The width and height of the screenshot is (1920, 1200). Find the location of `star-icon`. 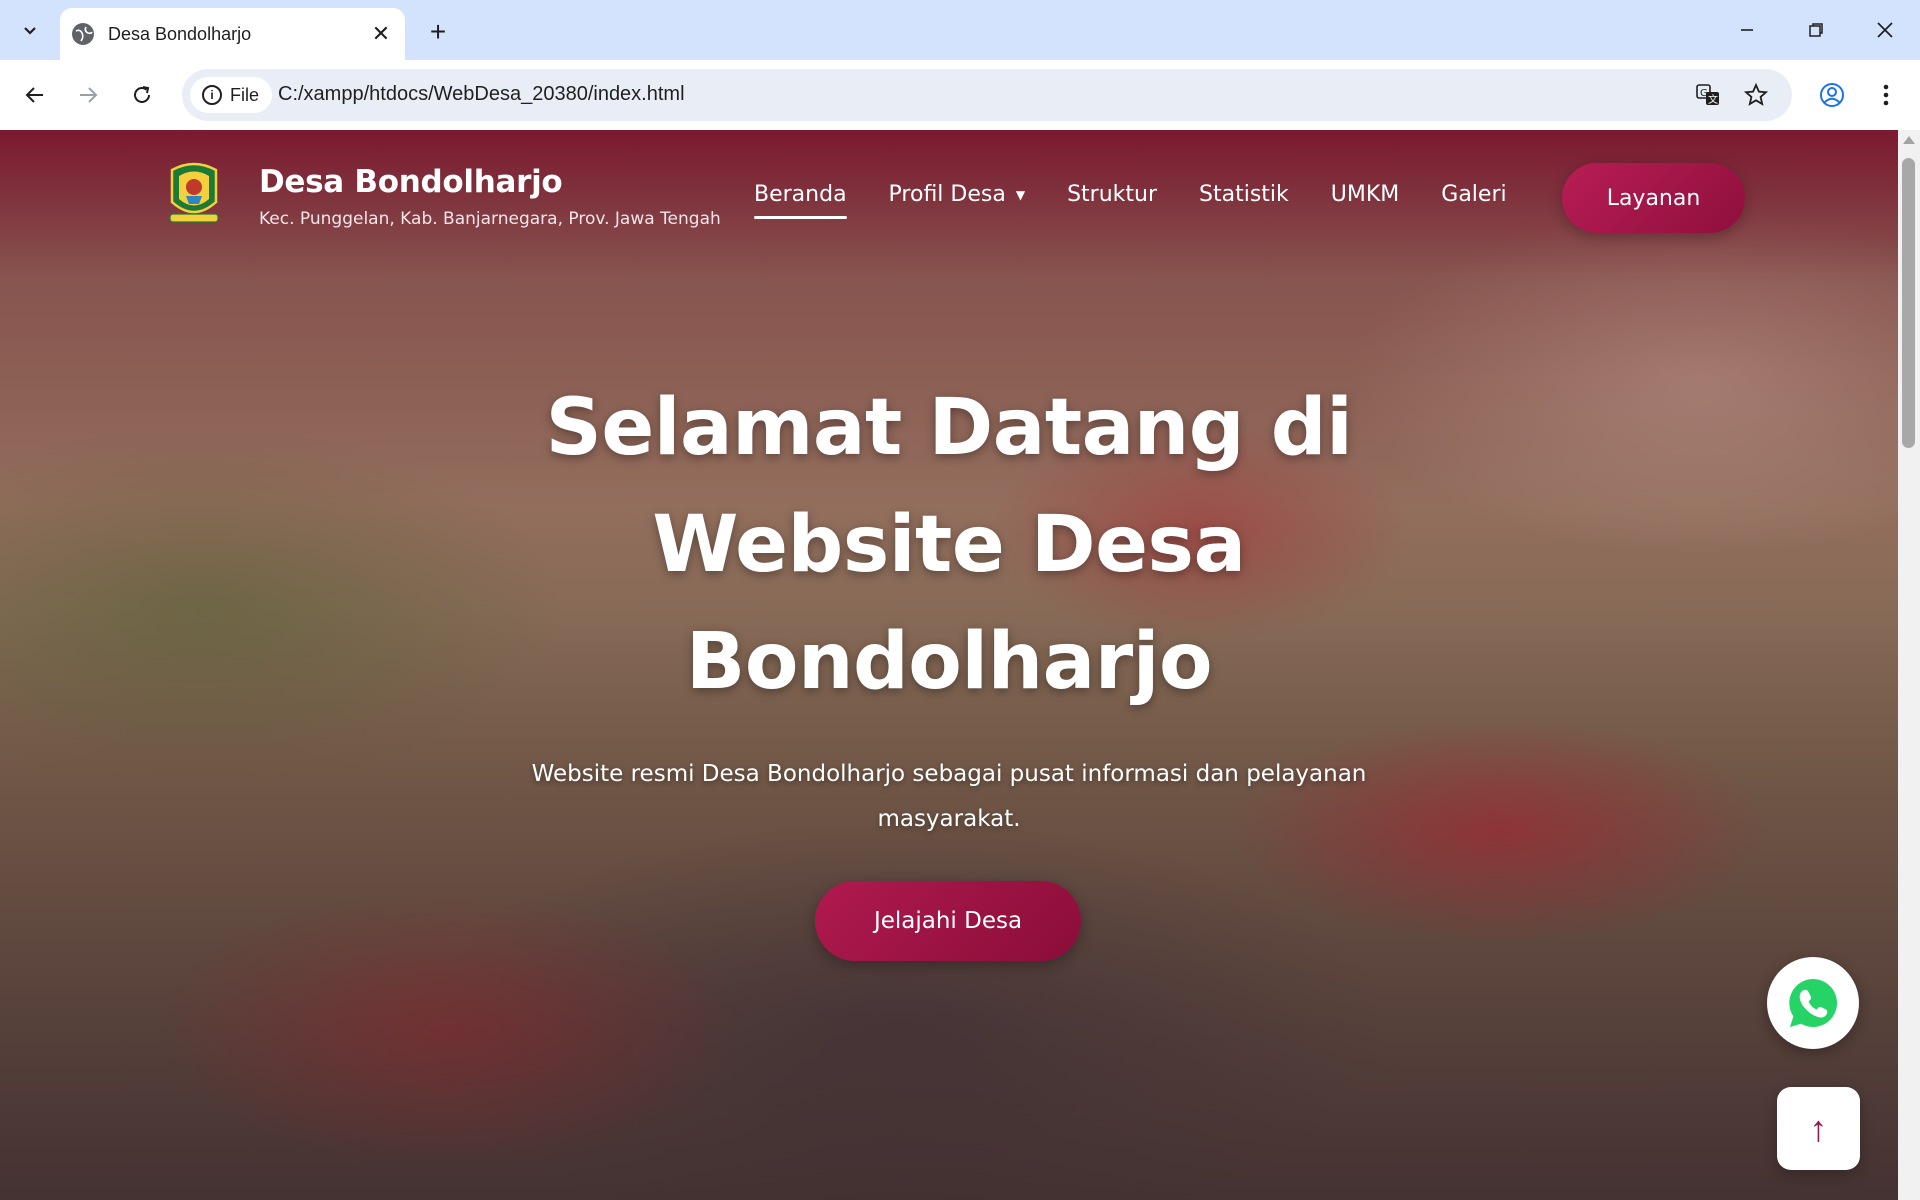

star-icon is located at coordinates (1756, 95).